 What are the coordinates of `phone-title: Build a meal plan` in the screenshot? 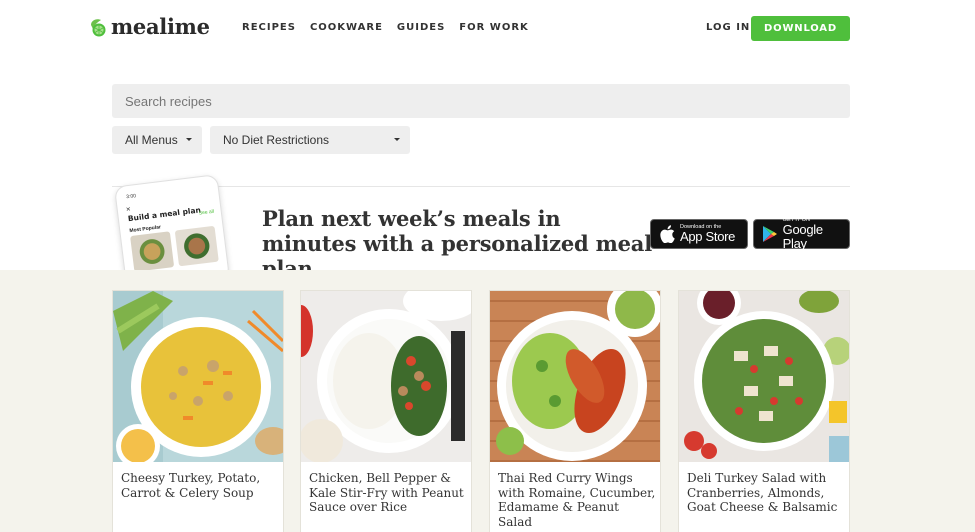 It's located at (164, 214).